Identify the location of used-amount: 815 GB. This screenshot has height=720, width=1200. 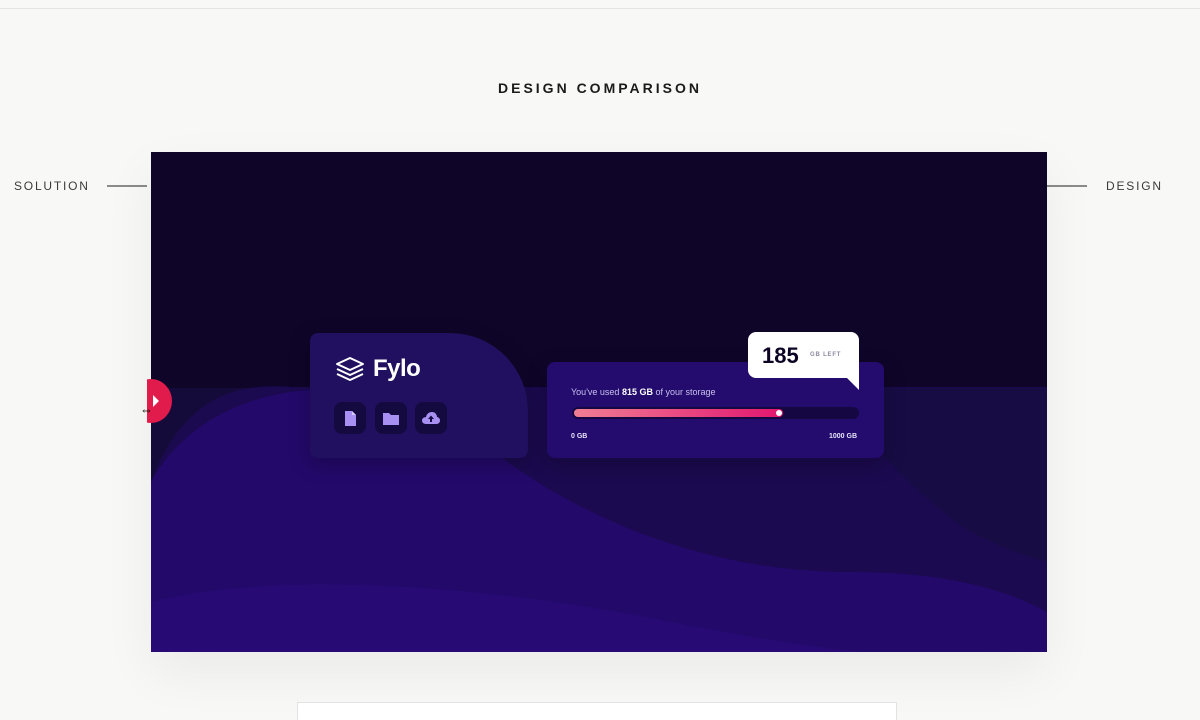
(637, 392).